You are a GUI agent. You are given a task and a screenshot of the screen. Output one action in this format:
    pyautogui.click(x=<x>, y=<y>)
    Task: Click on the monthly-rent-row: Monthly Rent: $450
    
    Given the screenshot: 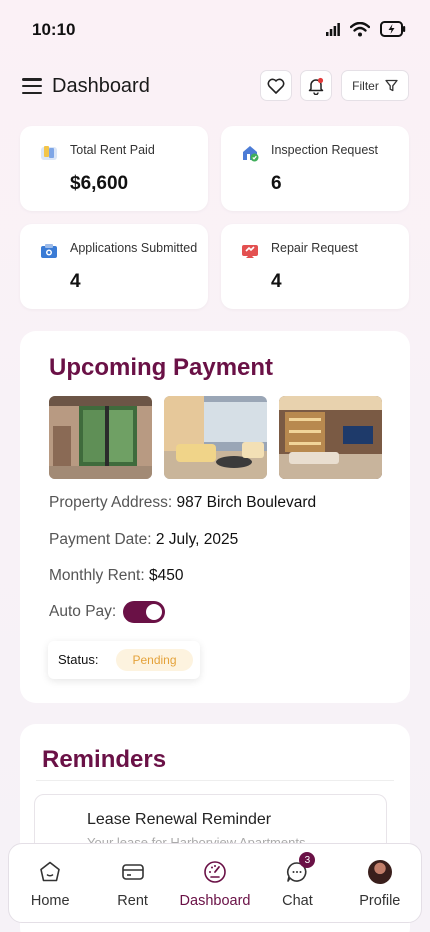 What is the action you would take?
    pyautogui.click(x=116, y=576)
    